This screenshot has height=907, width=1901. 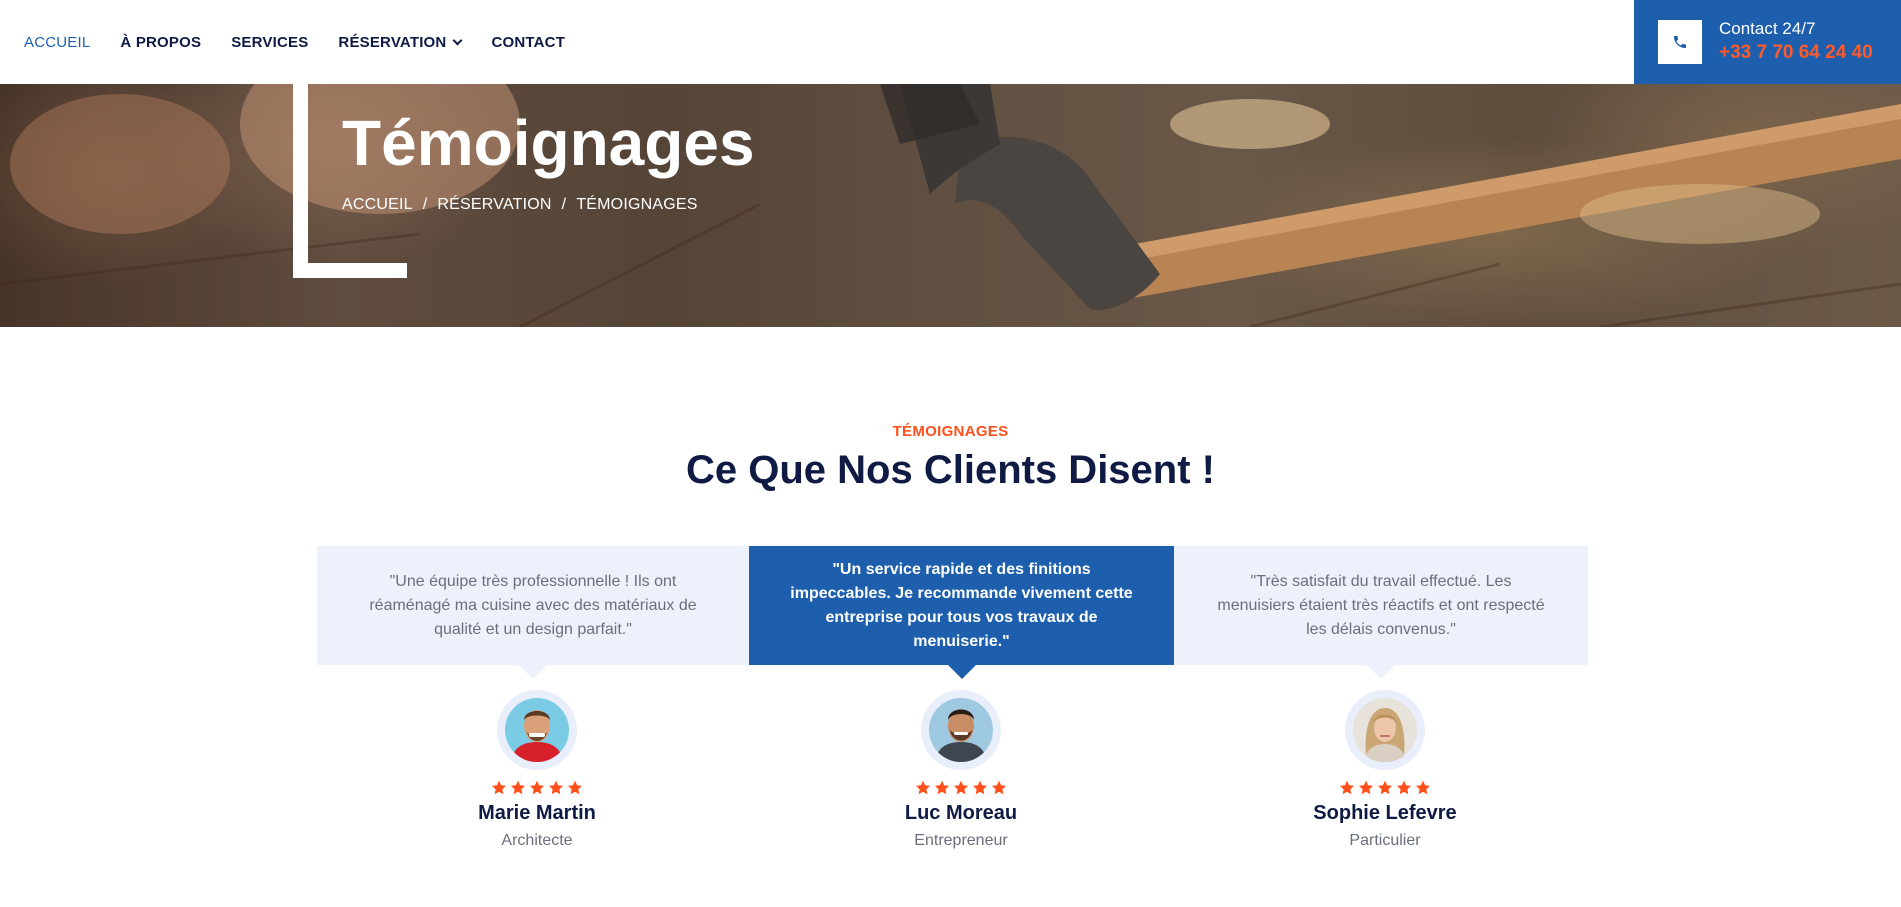 What do you see at coordinates (350, 270) in the screenshot?
I see `hero-frame-horizontal` at bounding box center [350, 270].